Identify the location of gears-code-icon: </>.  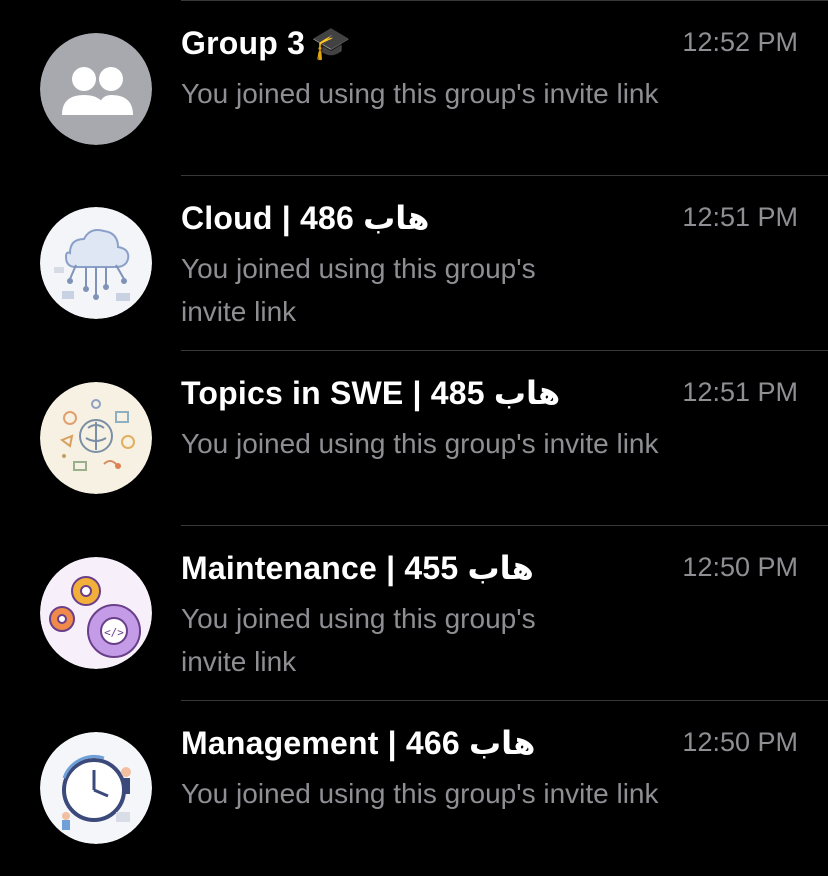
(96, 613).